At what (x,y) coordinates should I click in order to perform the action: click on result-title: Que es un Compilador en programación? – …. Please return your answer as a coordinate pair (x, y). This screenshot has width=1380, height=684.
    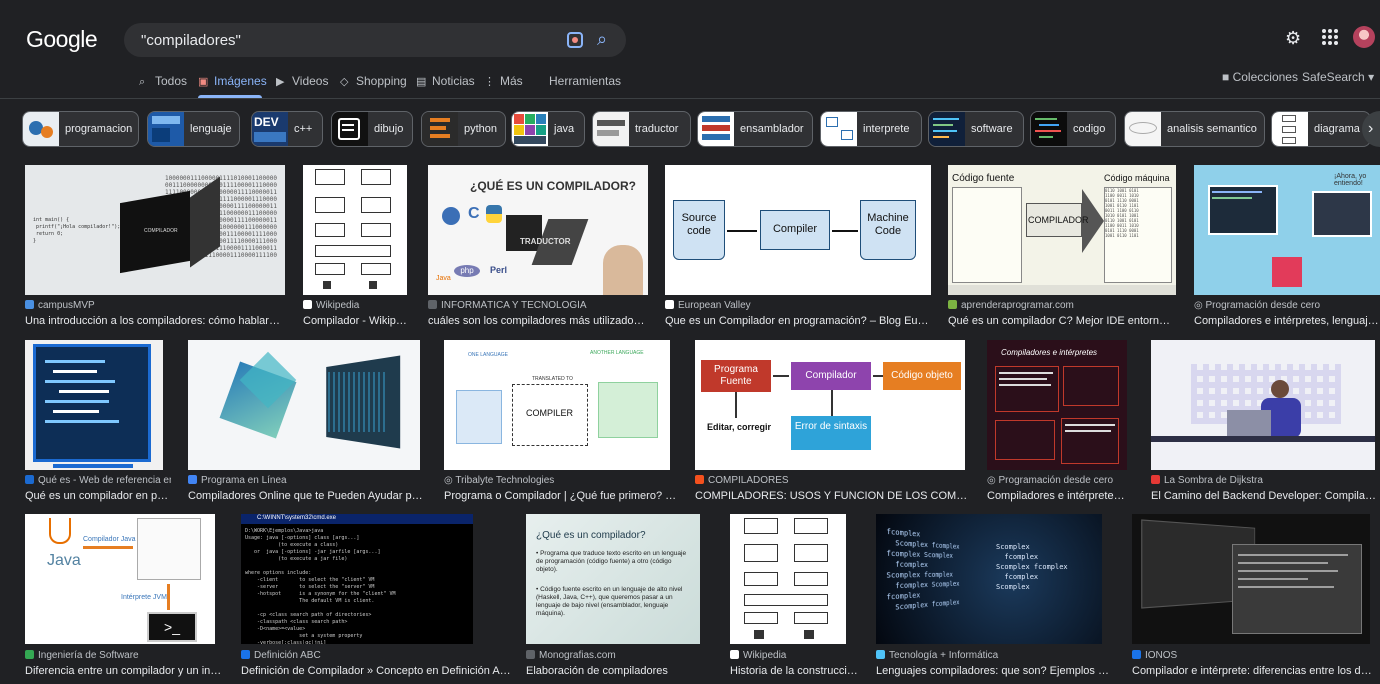
    Looking at the image, I should click on (798, 321).